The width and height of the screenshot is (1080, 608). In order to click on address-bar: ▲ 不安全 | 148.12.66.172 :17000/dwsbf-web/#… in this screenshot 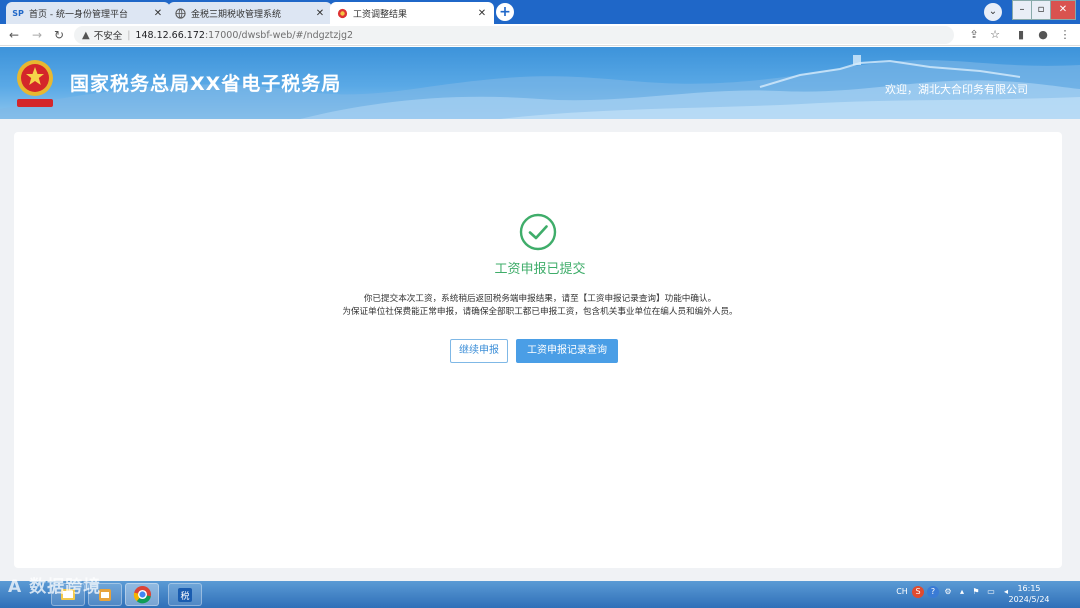, I will do `click(514, 35)`.